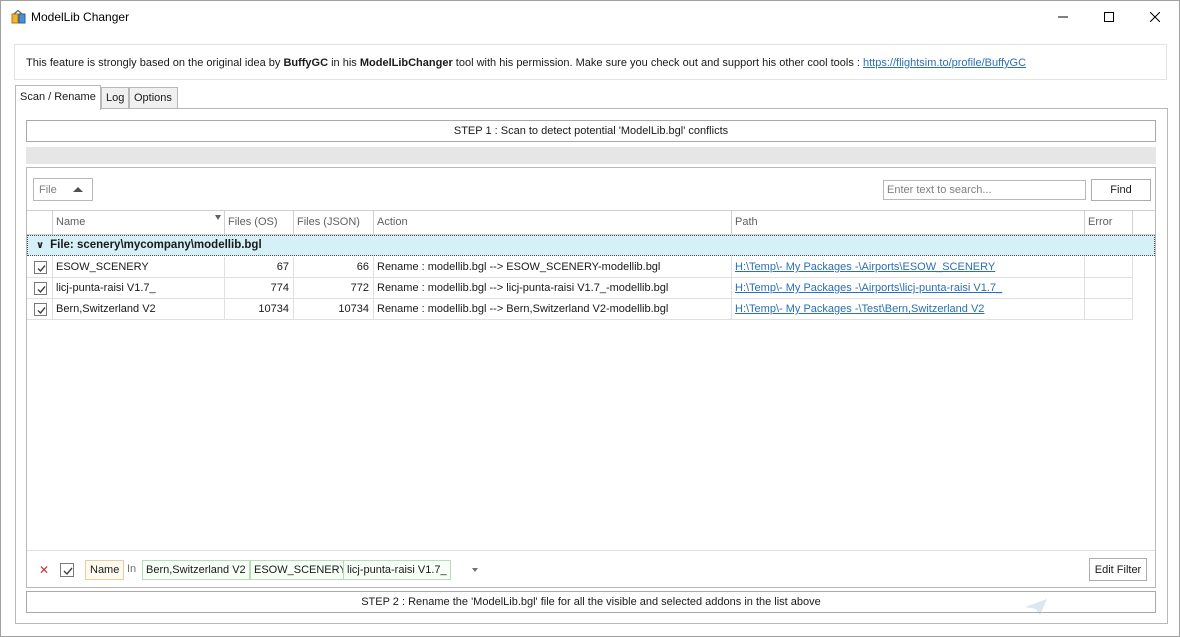  What do you see at coordinates (40, 245) in the screenshot?
I see `chevron-down-icon: ∨` at bounding box center [40, 245].